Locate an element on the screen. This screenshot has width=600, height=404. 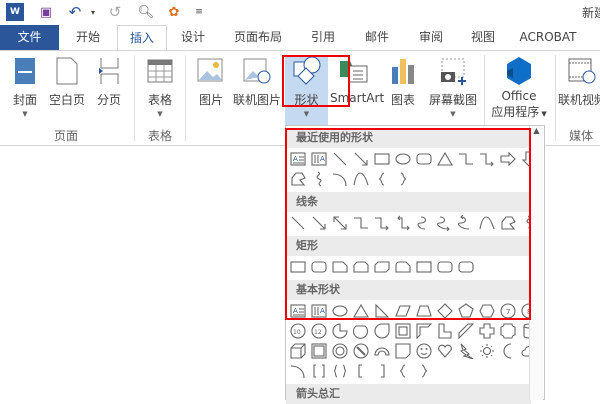
tab-file: 文件 is located at coordinates (29, 37).